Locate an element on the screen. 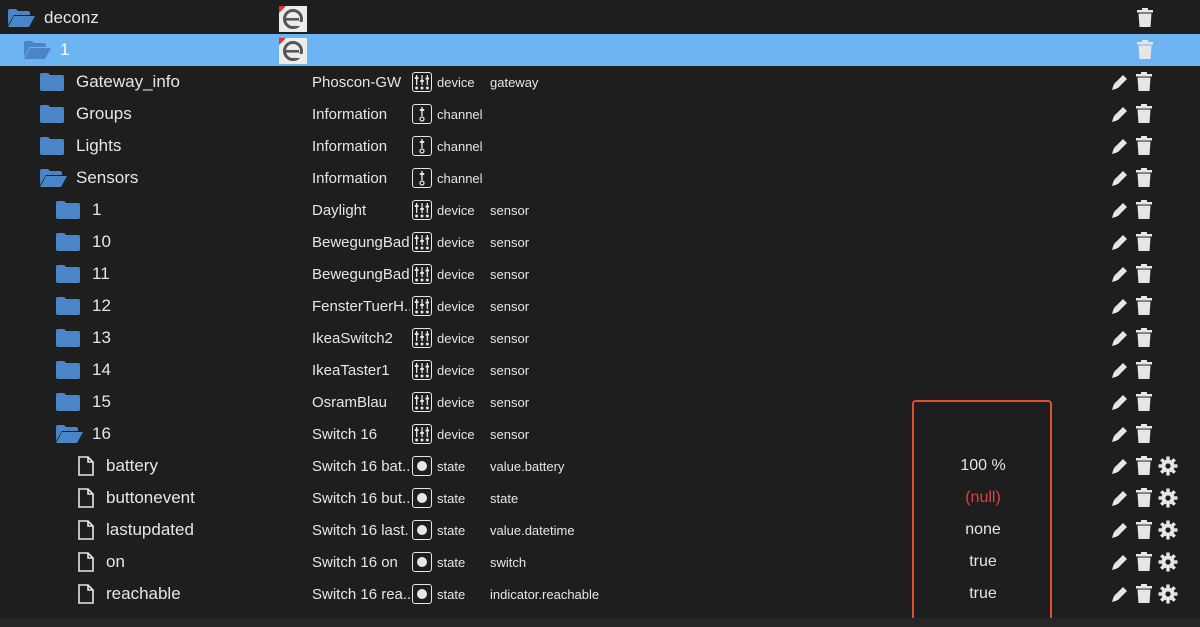 This screenshot has height=627, width=1200. tree-row: 14 IkeaTaster1 device sensor is located at coordinates (600, 370).